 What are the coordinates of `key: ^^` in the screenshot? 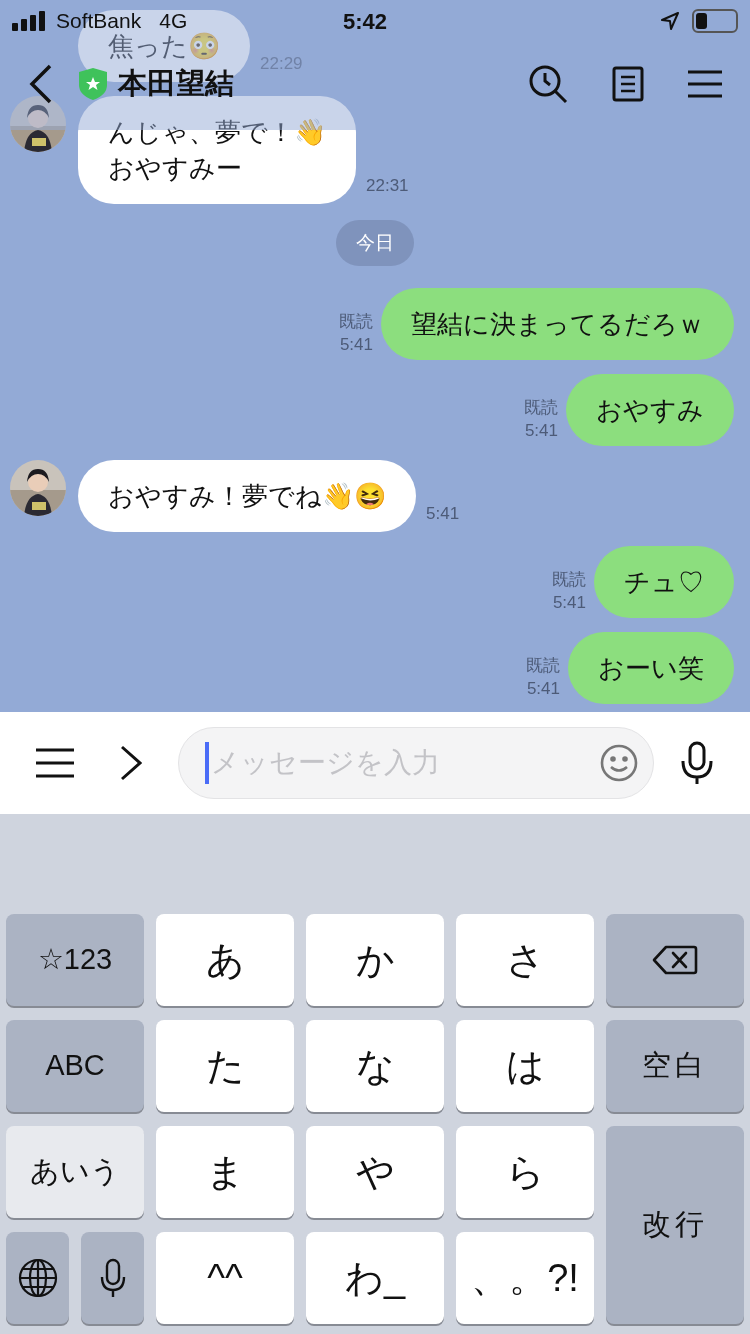 It's located at (225, 1278).